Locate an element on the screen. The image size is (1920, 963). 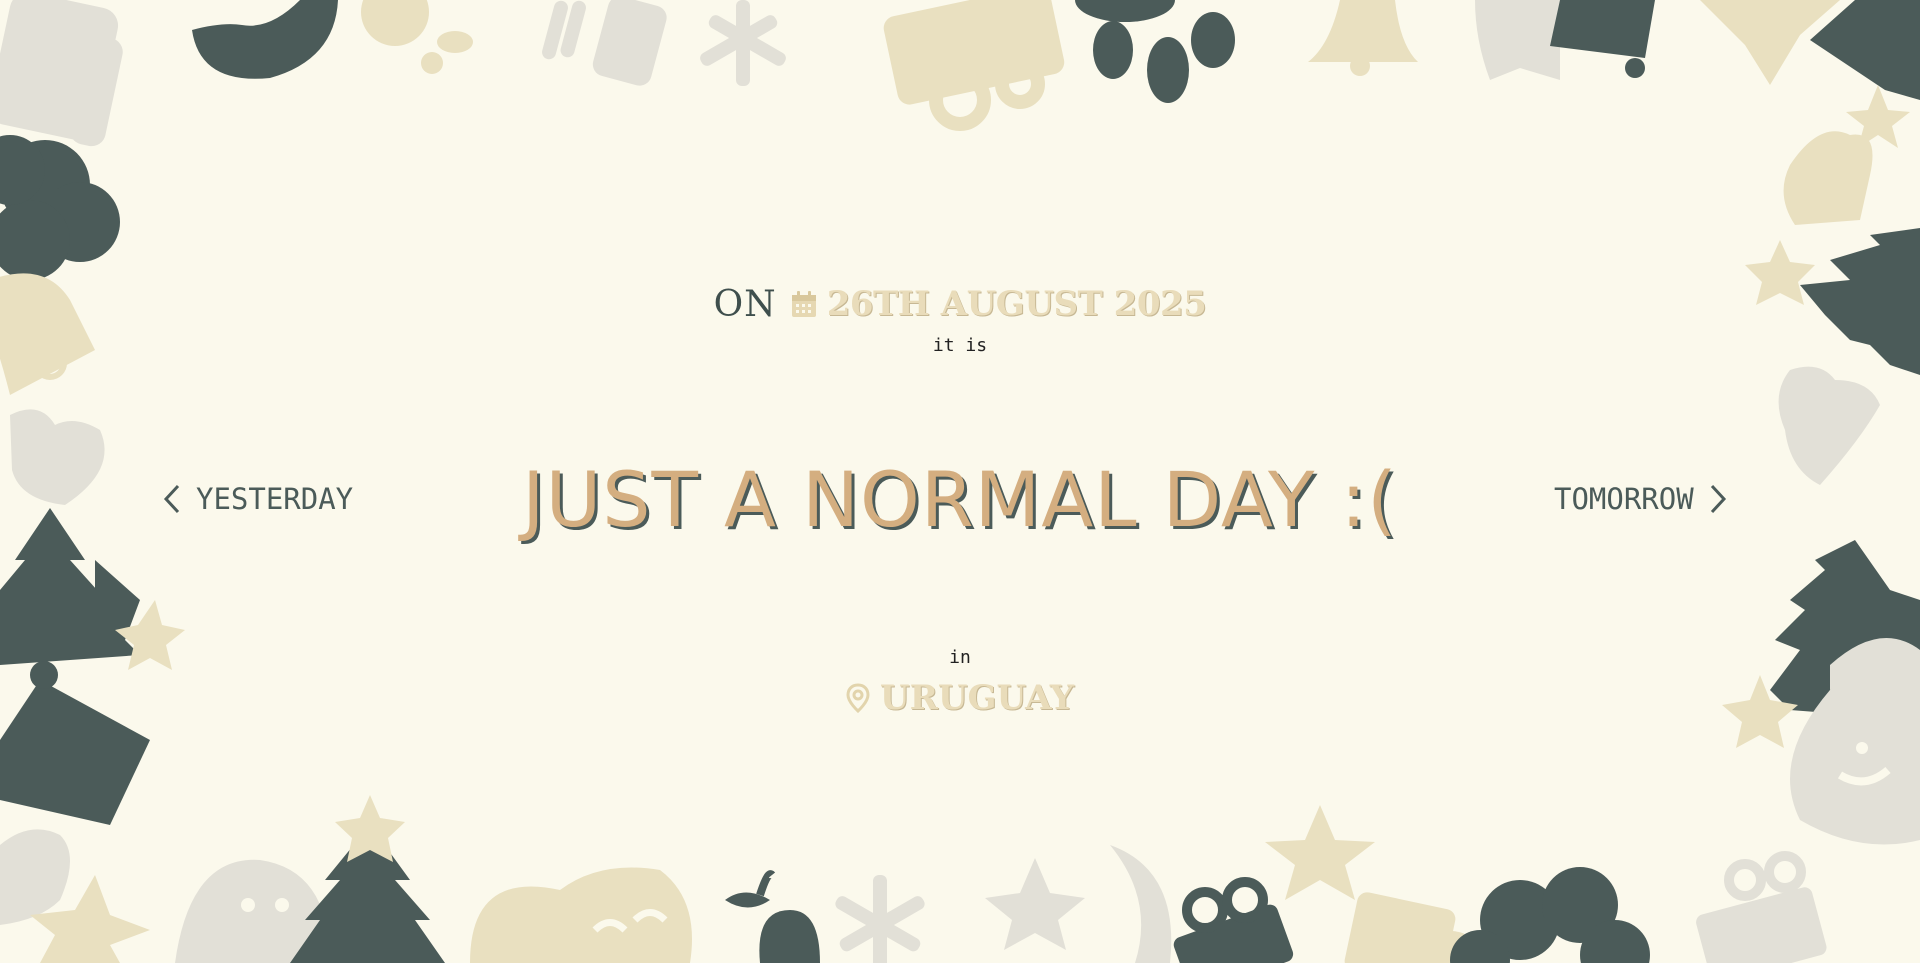
tomorrow-button: TOMORROW is located at coordinates (1641, 499).